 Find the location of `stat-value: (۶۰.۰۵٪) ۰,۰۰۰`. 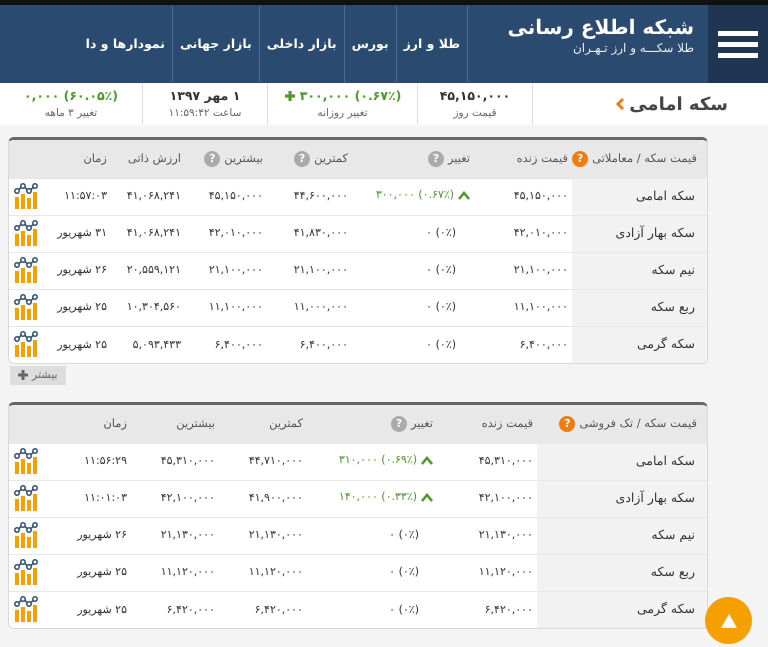

stat-value: (۶۰.۰۵٪) ۰,۰۰۰ is located at coordinates (71, 95).